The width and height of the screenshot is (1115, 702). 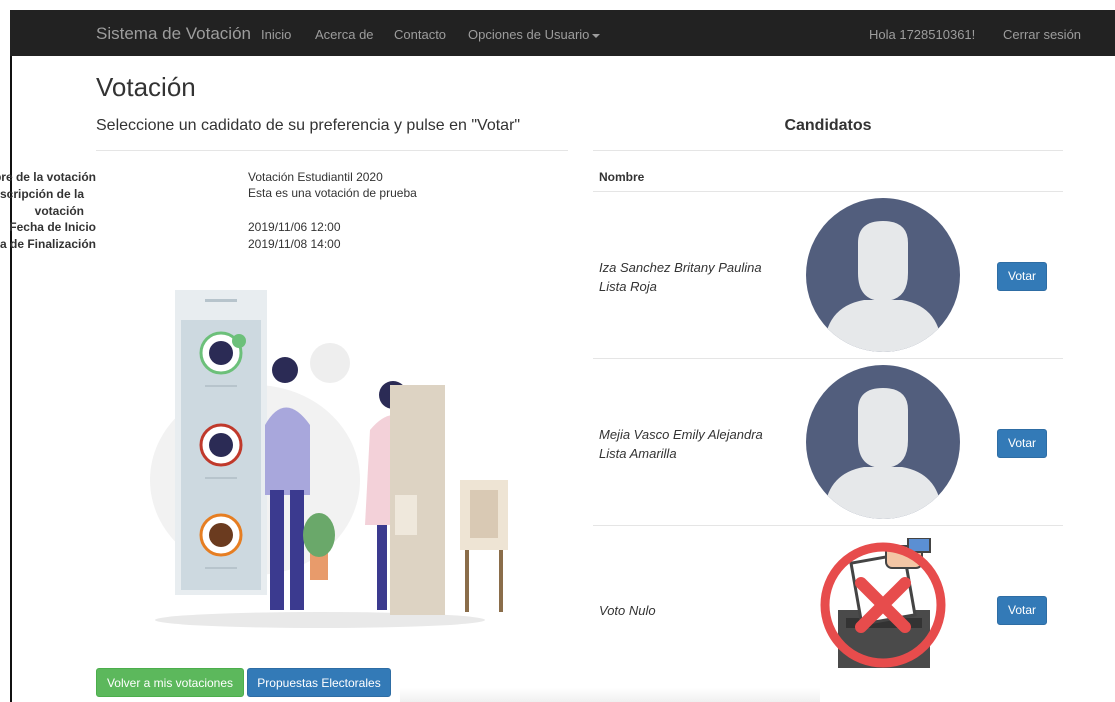 I want to click on chevron-down-icon, so click(x=596, y=35).